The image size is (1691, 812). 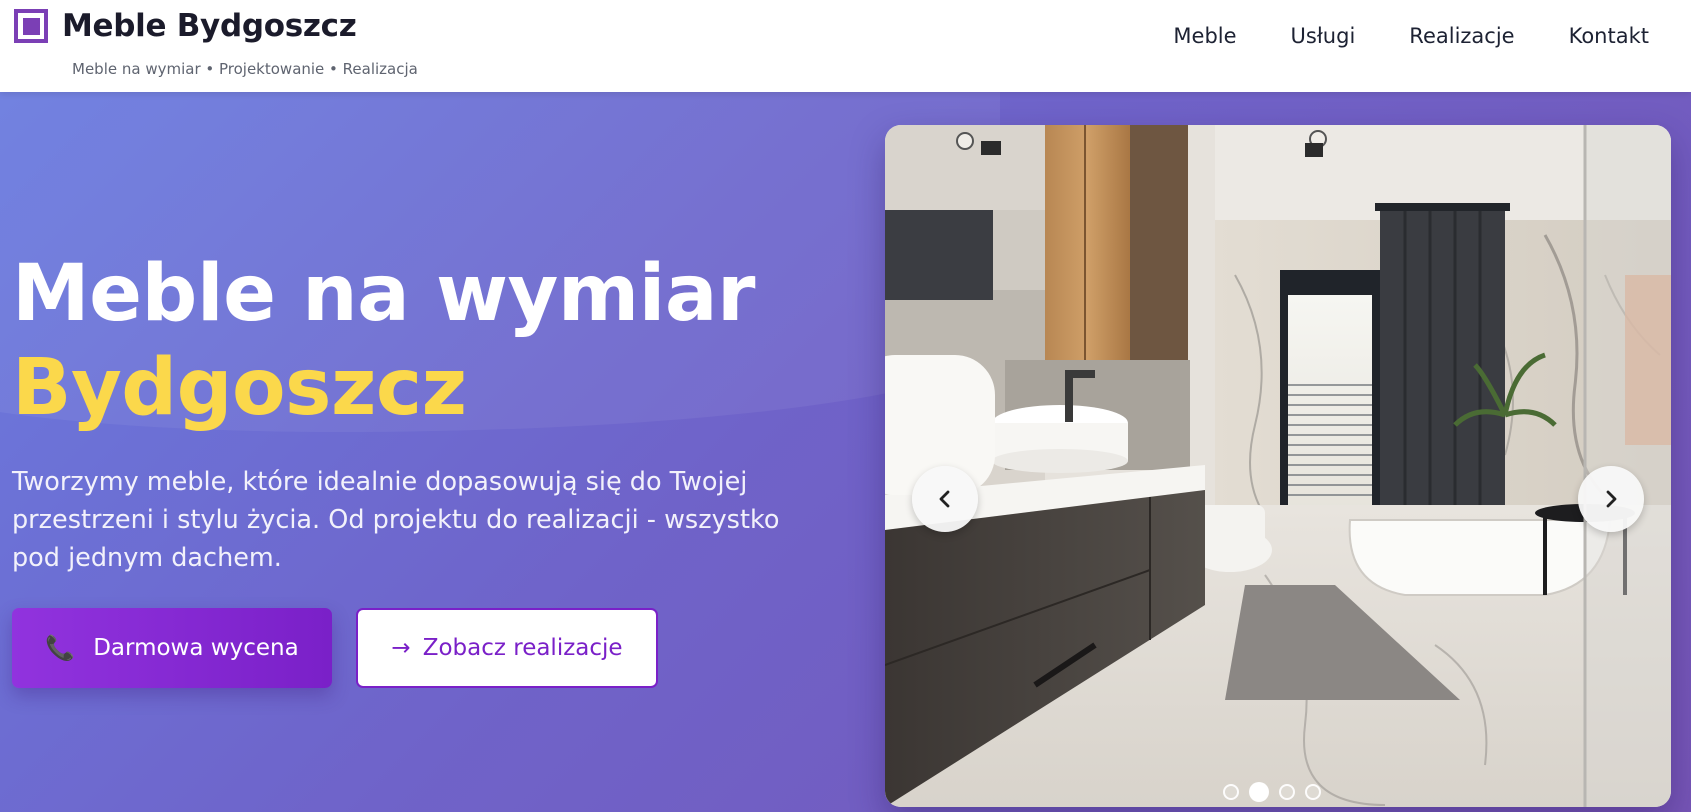 What do you see at coordinates (239, 388) in the screenshot?
I see `hero-title-city: Bydgoszcz` at bounding box center [239, 388].